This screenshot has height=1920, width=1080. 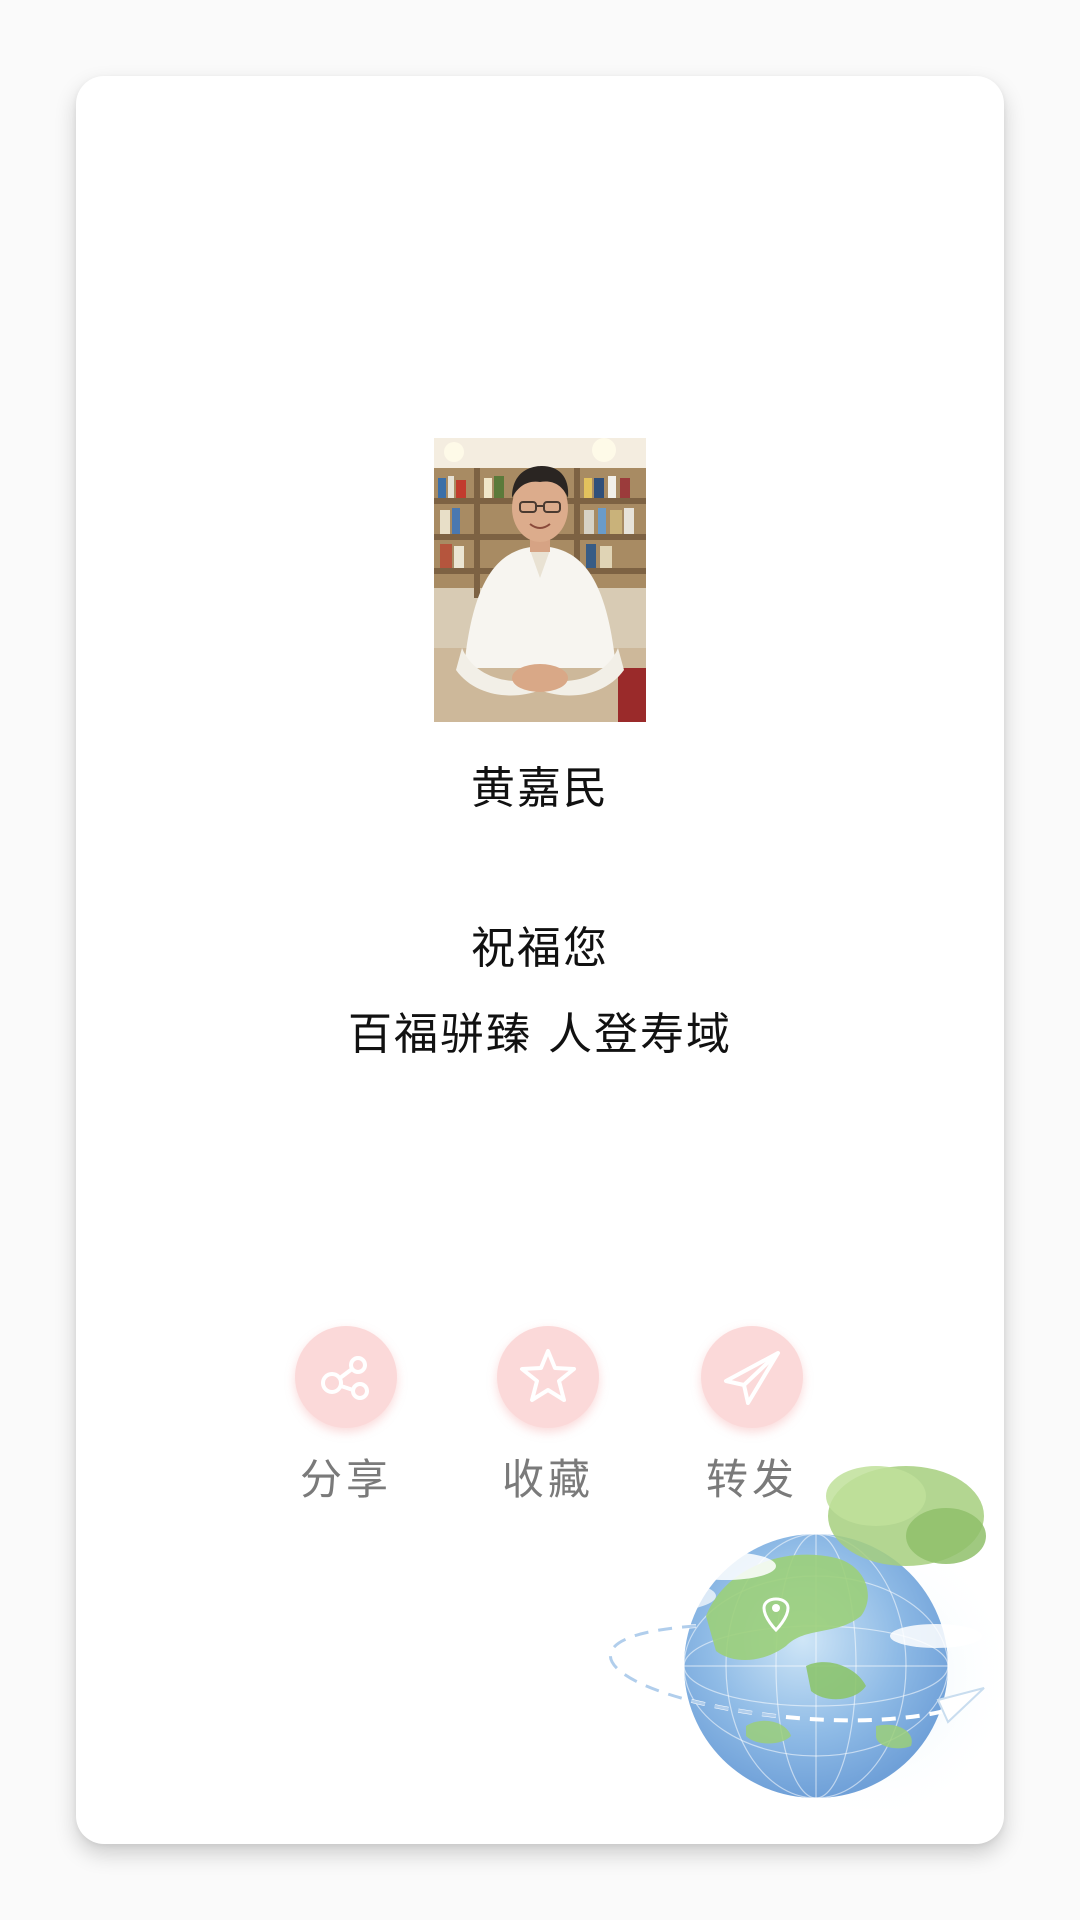 I want to click on blessing-title: 祝福您, so click(x=540, y=948).